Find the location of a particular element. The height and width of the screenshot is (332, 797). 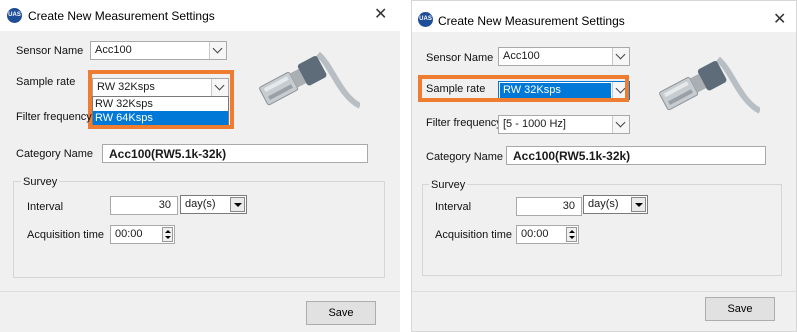

filter-frequency-value: [5 - 1000 Hz] is located at coordinates (534, 124).